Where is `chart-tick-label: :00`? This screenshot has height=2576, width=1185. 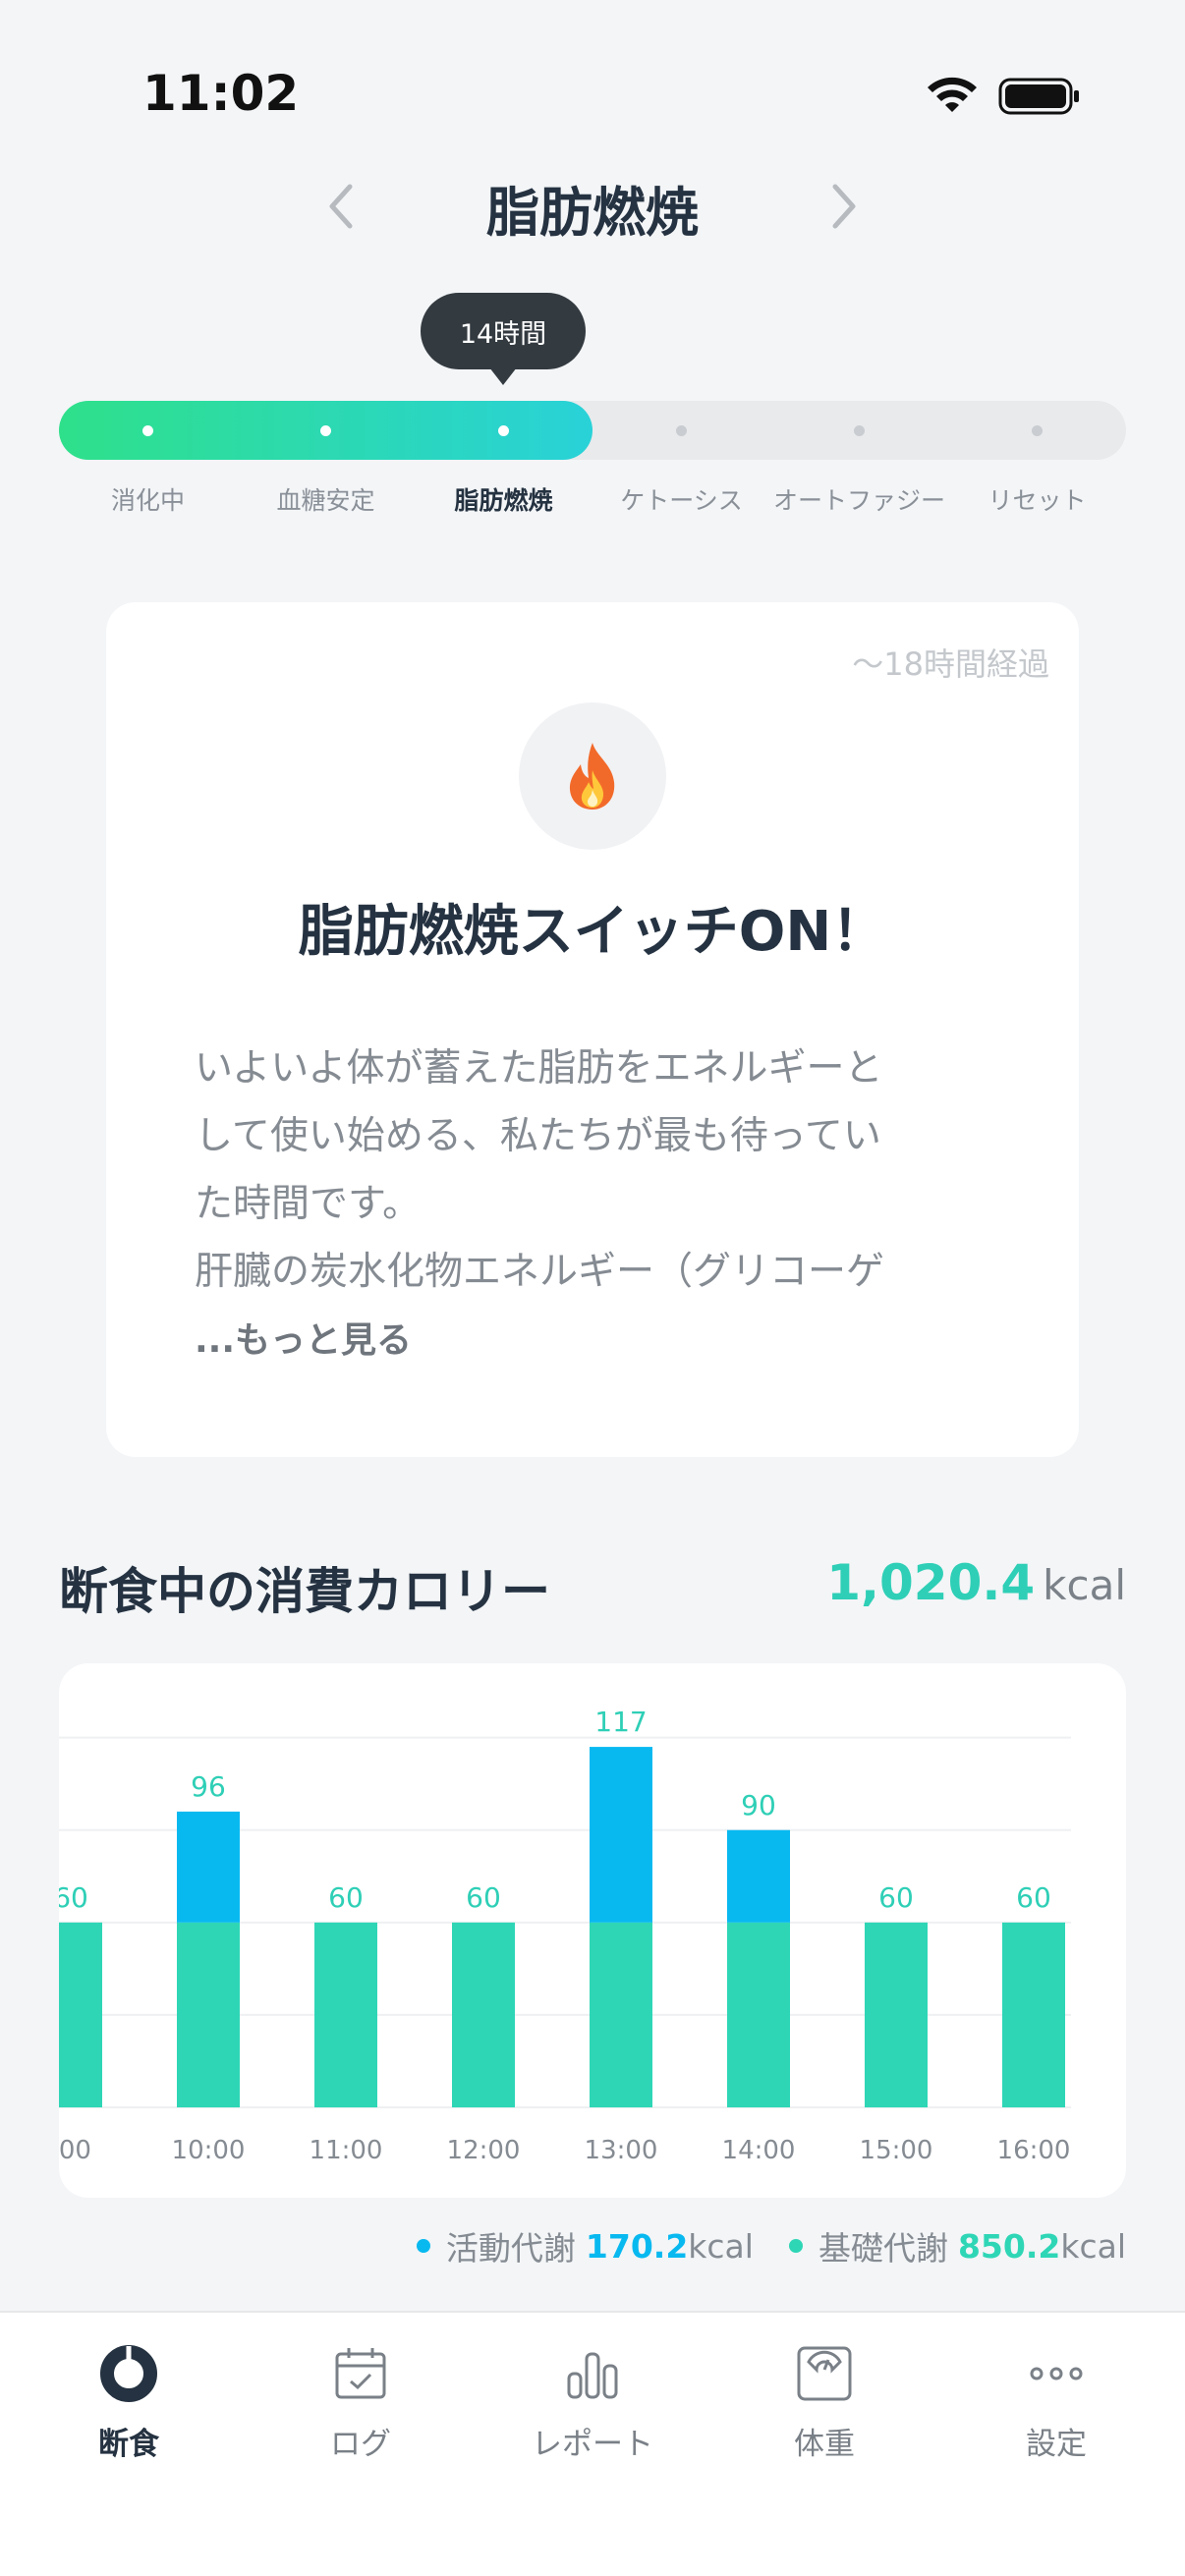
chart-tick-label: :00 is located at coordinates (75, 2150).